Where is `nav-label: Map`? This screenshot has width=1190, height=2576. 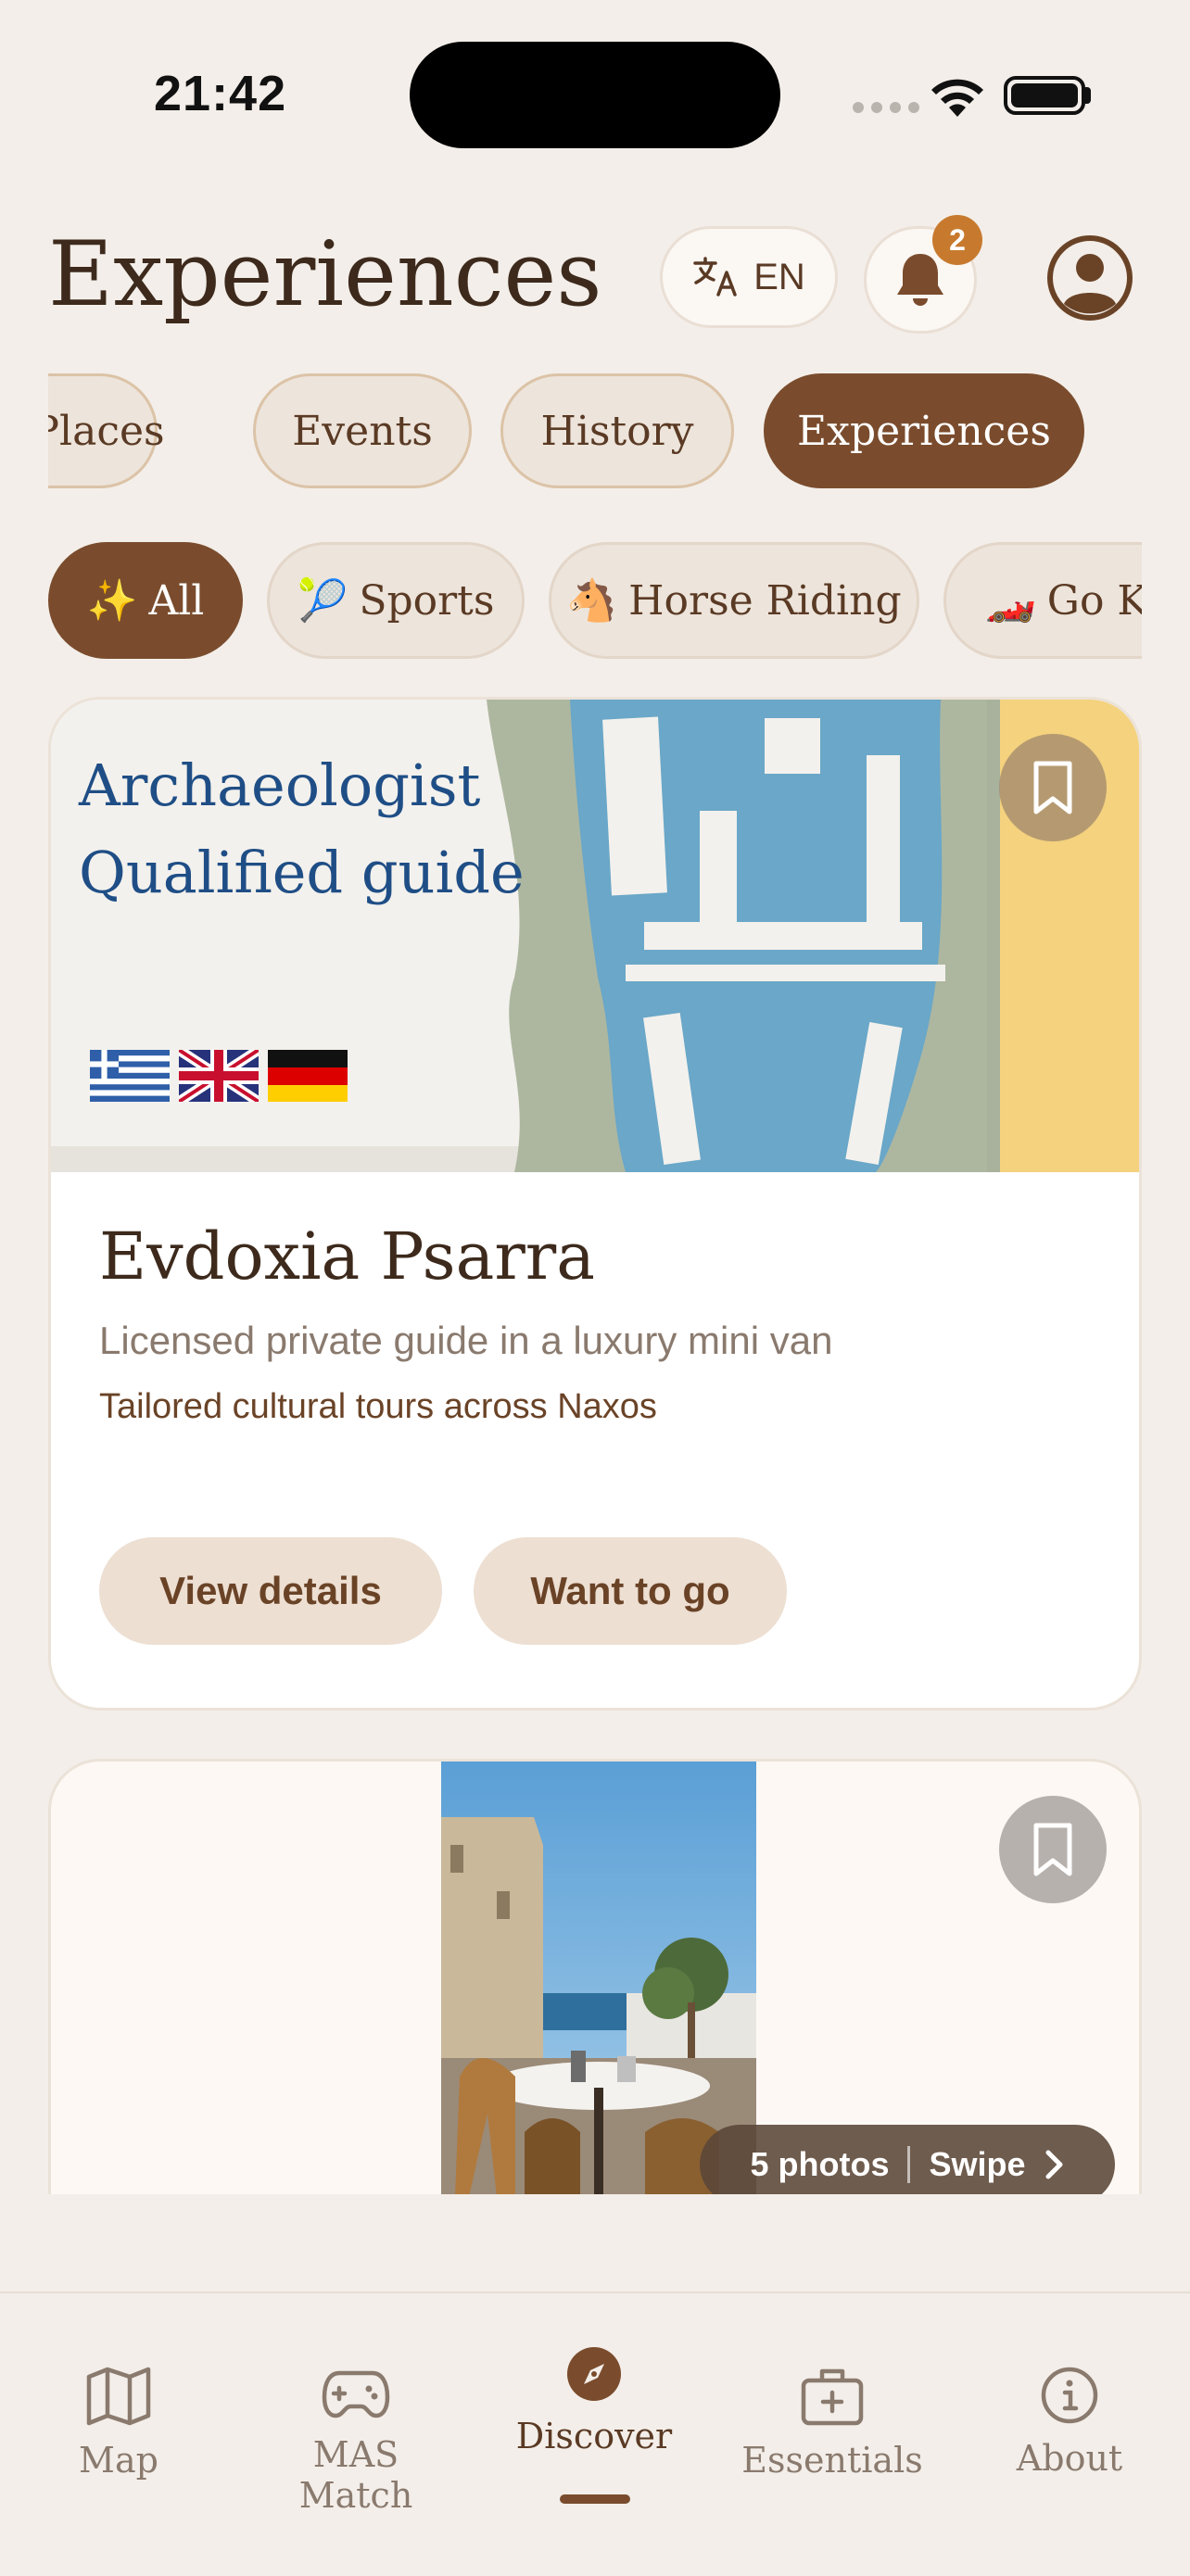 nav-label: Map is located at coordinates (118, 2460).